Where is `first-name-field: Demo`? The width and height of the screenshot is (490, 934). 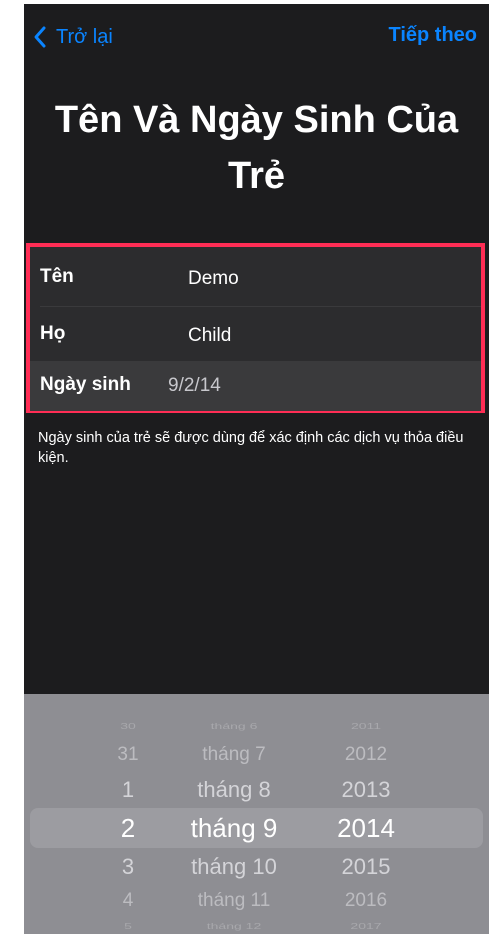 first-name-field: Demo is located at coordinates (213, 279).